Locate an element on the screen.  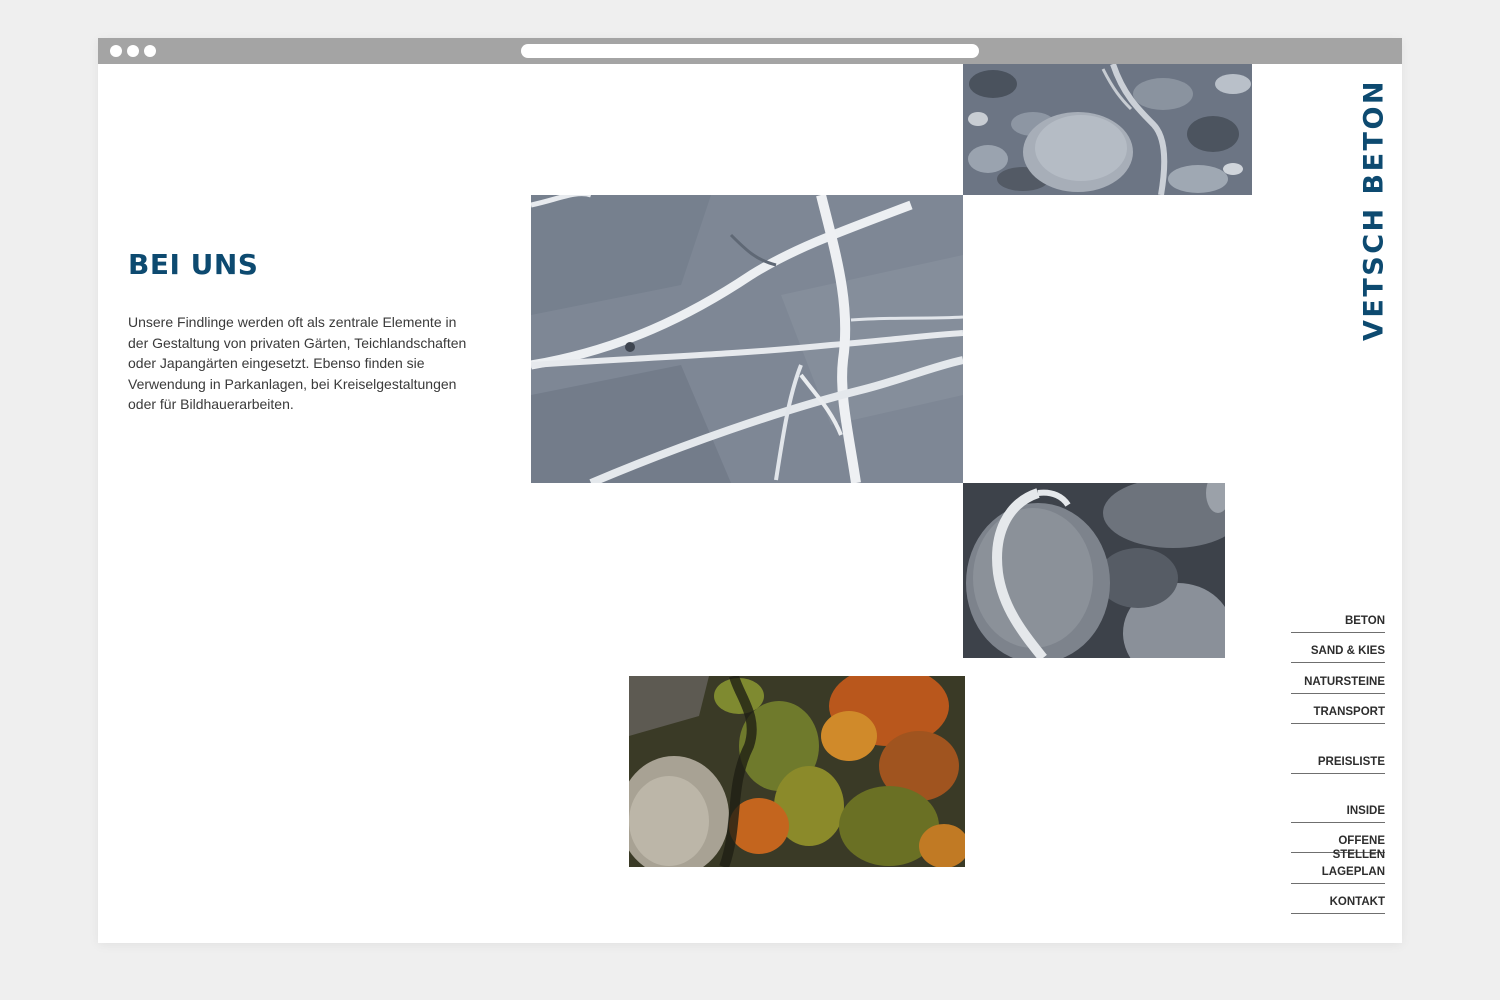
nav-item-kontakt: KONTAKT is located at coordinates (1338, 904).